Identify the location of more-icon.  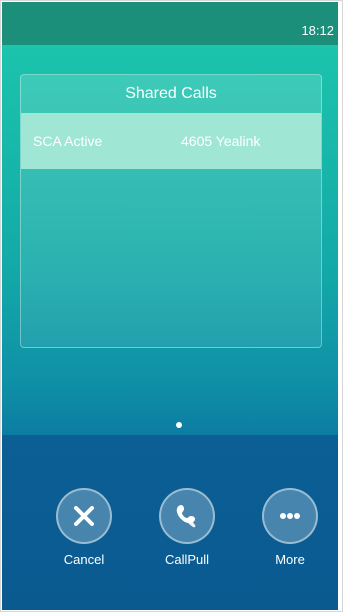
(290, 516).